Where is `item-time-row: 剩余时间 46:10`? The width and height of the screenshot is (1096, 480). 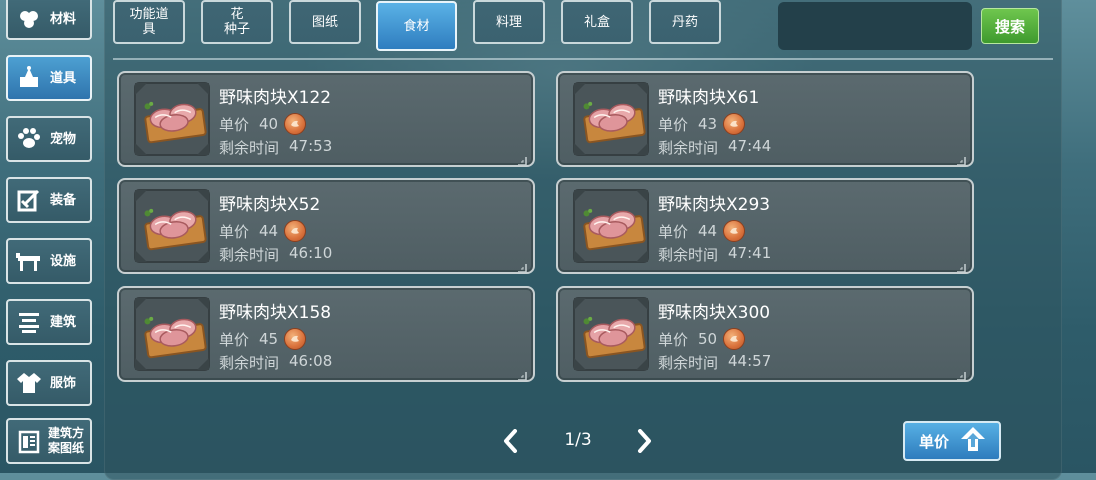 item-time-row: 剩余时间 46:10 is located at coordinates (275, 254).